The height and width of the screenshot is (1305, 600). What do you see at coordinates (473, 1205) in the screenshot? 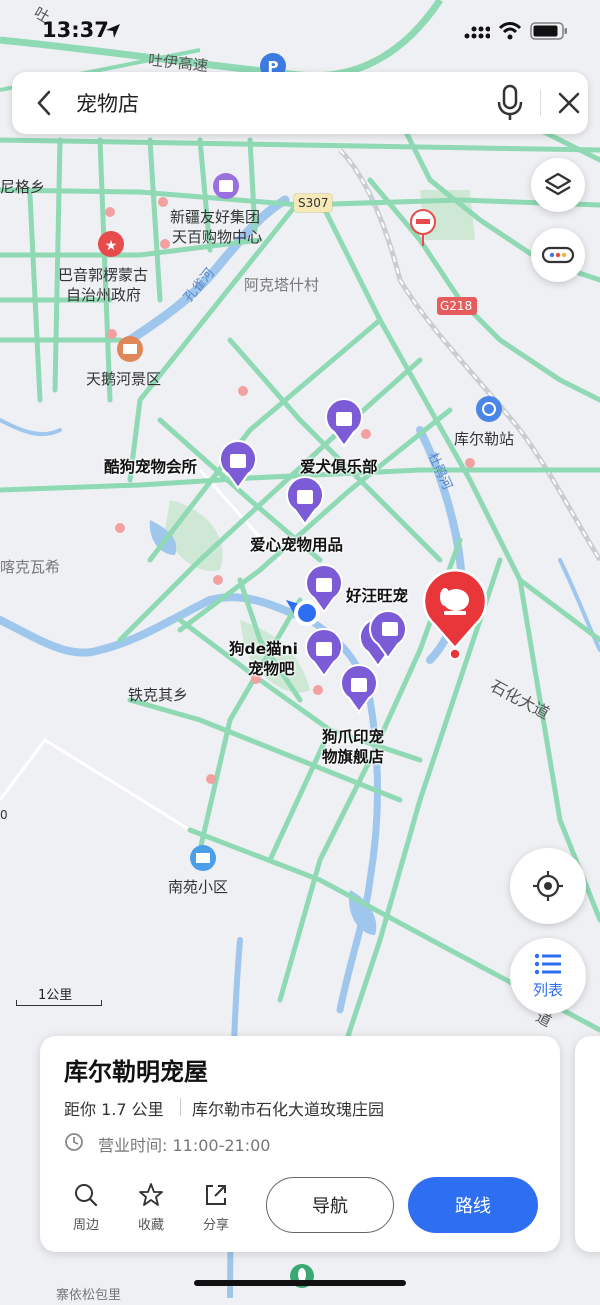
I see `route-button: 路线` at bounding box center [473, 1205].